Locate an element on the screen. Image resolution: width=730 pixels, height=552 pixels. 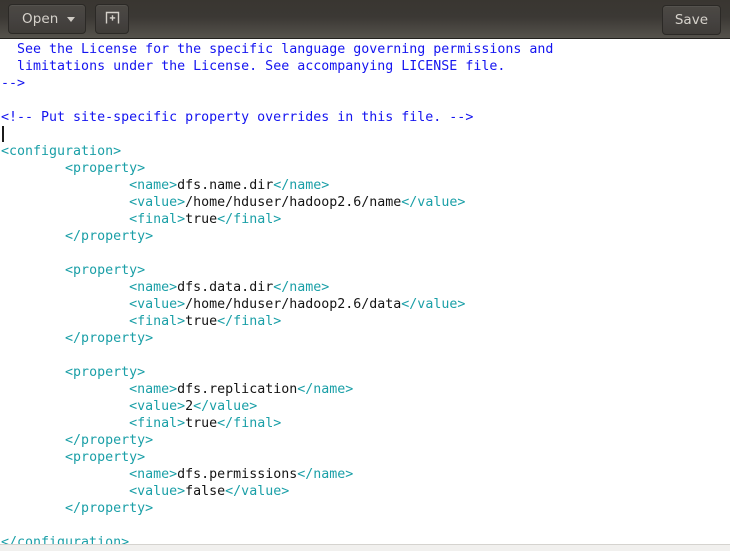
new-document-button is located at coordinates (112, 19).